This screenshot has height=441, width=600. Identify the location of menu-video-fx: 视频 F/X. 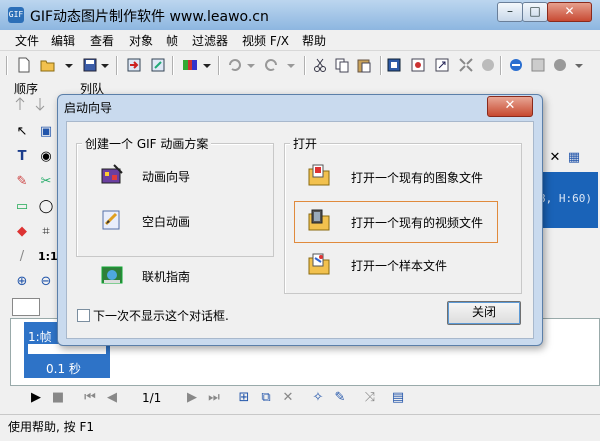
(265, 40).